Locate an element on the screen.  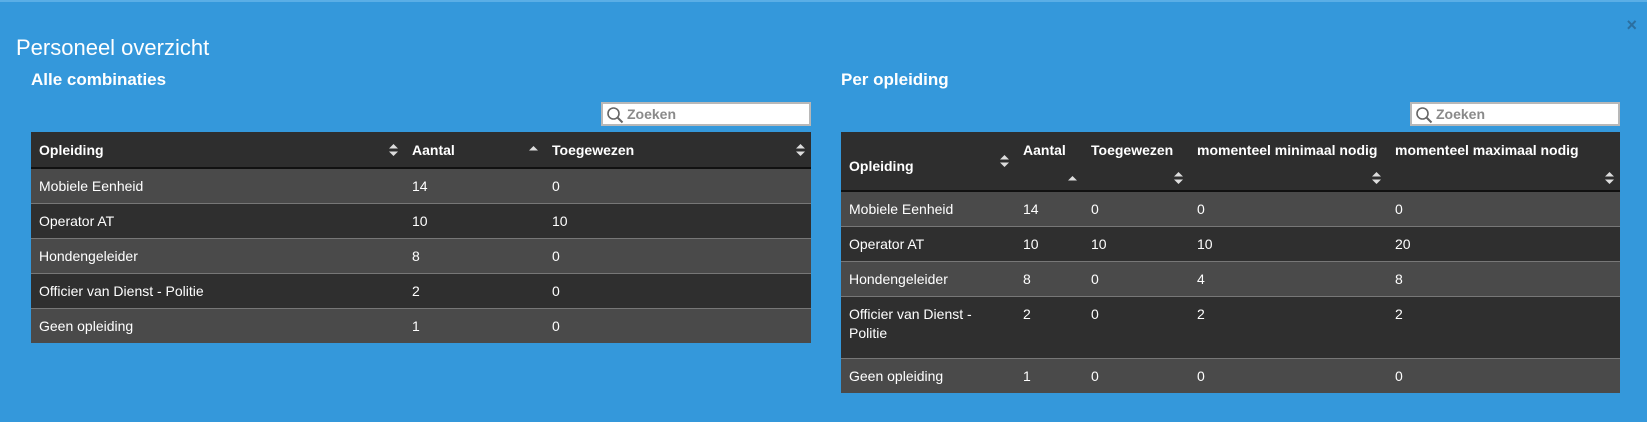
cell-maximaal: 8 is located at coordinates (1503, 279).